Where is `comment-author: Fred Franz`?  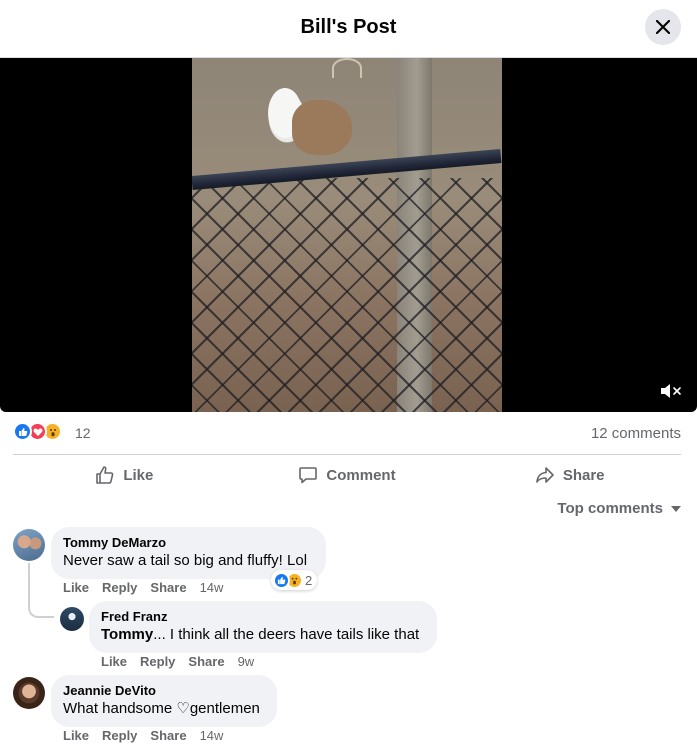
comment-author: Fred Franz is located at coordinates (263, 617).